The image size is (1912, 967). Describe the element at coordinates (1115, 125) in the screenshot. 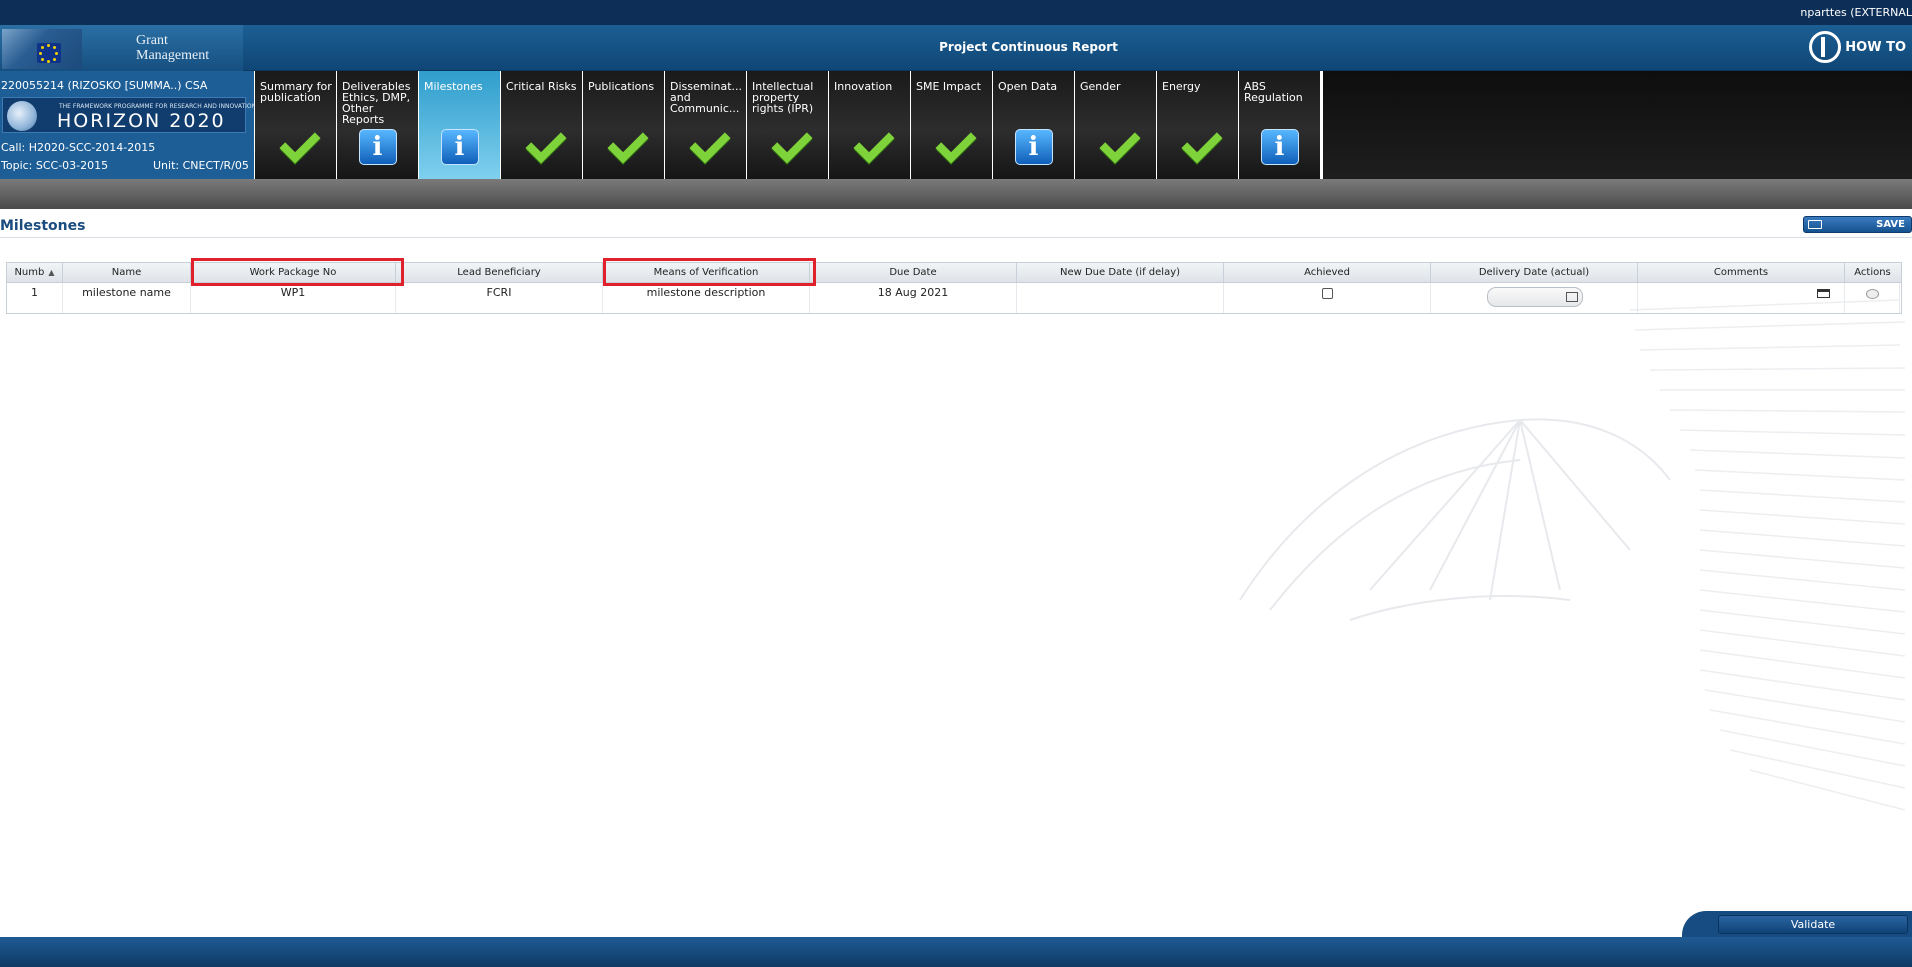

I see `tab-gender: Gender` at that location.